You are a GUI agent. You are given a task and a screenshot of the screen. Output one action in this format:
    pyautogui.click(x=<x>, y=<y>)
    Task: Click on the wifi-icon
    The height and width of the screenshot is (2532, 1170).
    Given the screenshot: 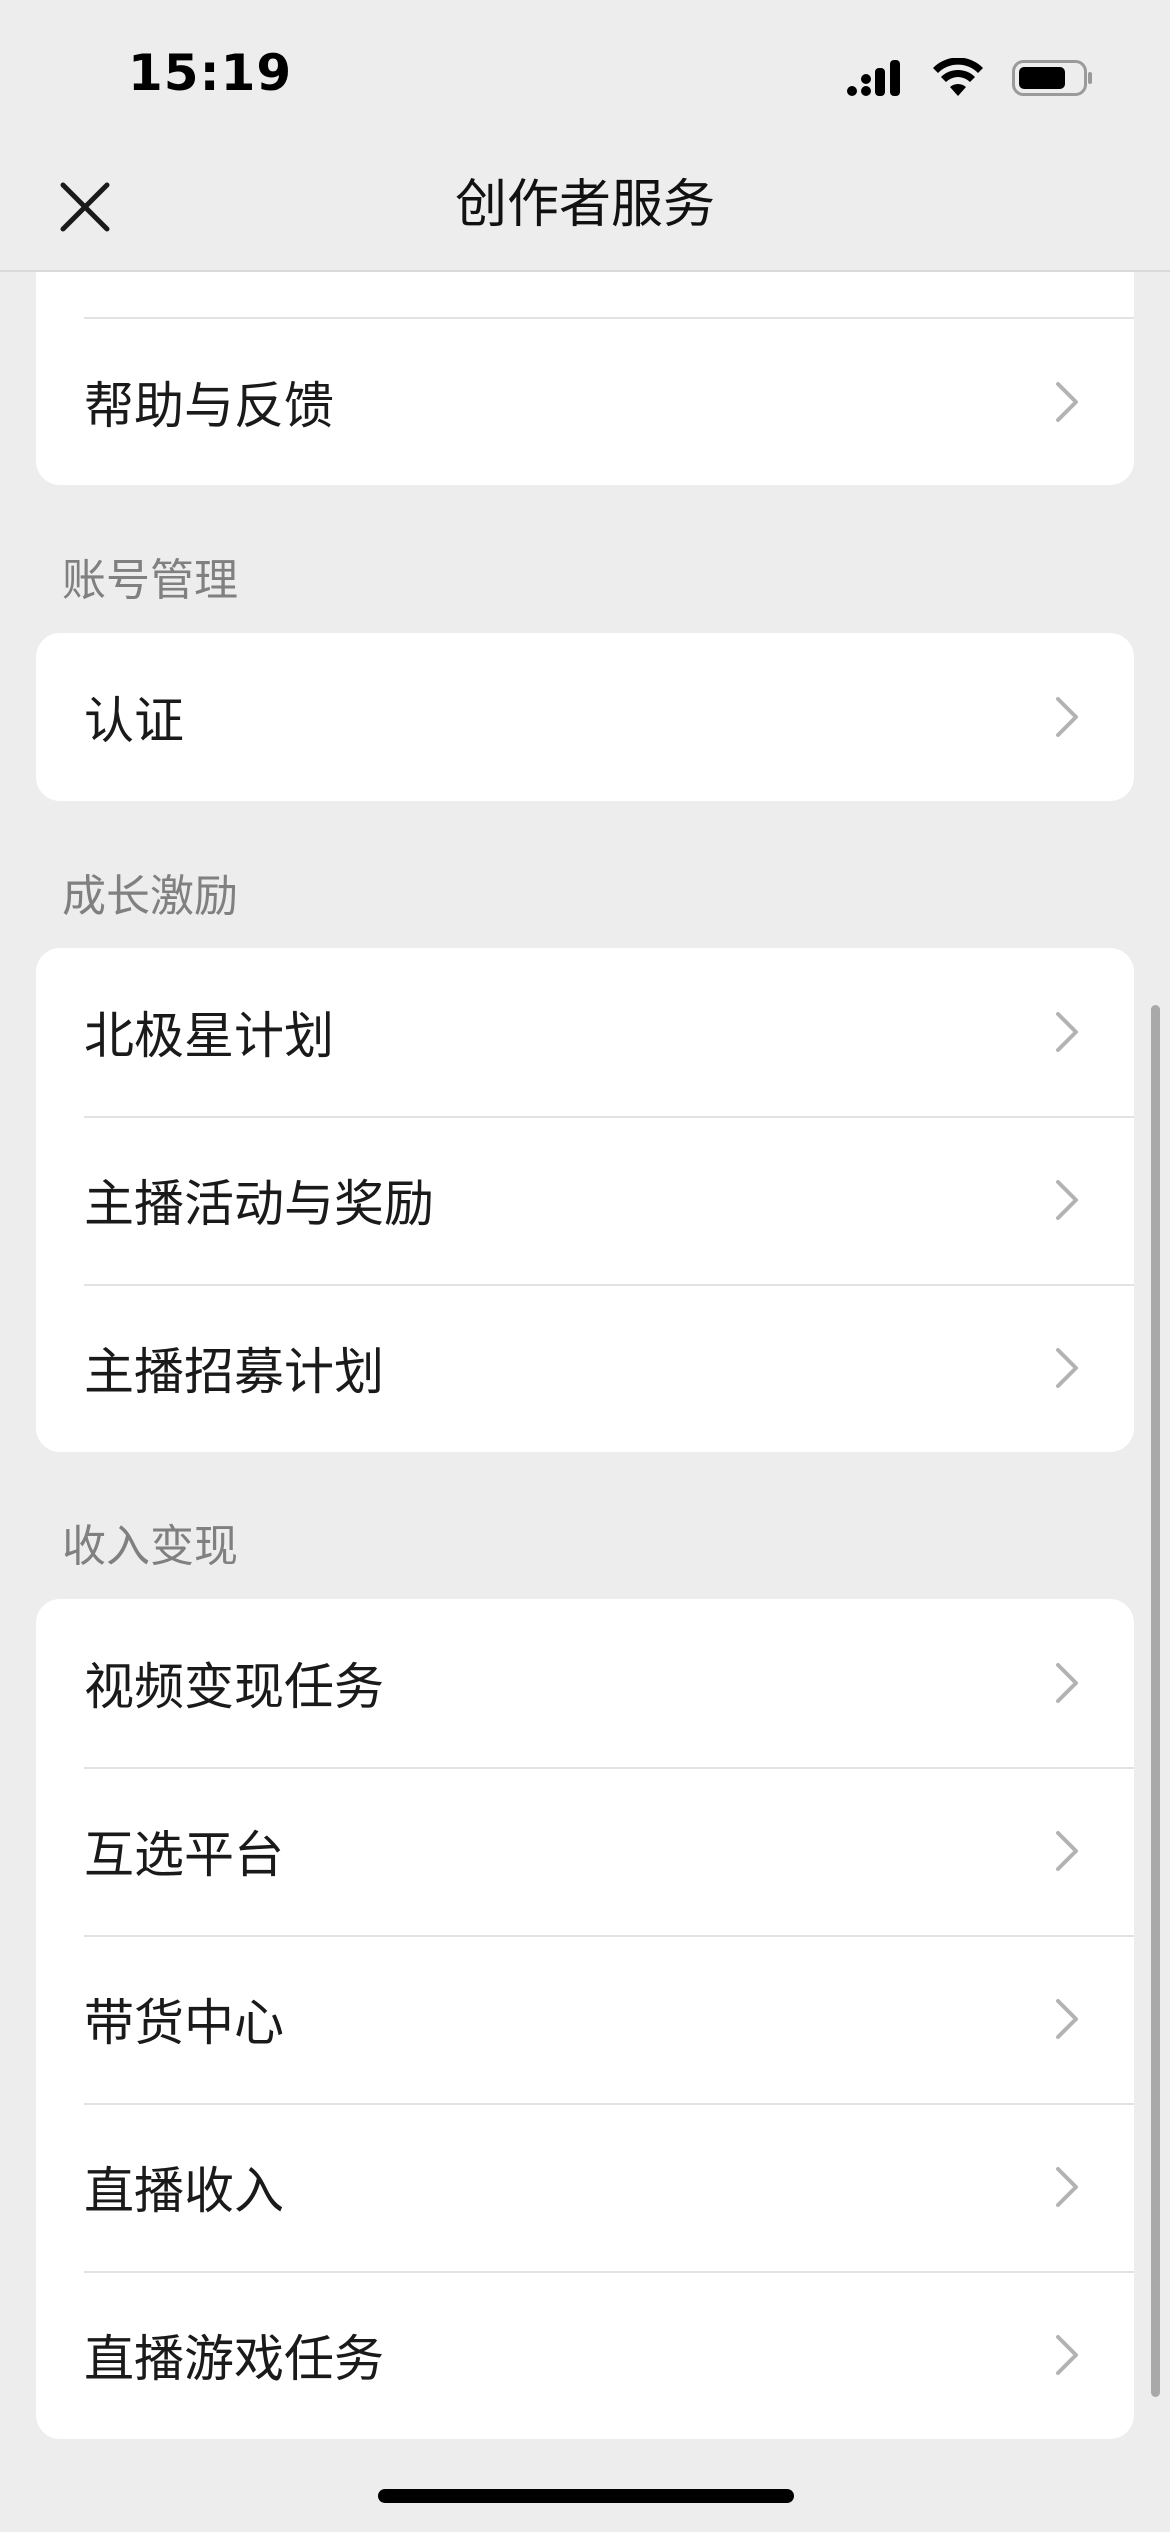 What is the action you would take?
    pyautogui.click(x=958, y=77)
    